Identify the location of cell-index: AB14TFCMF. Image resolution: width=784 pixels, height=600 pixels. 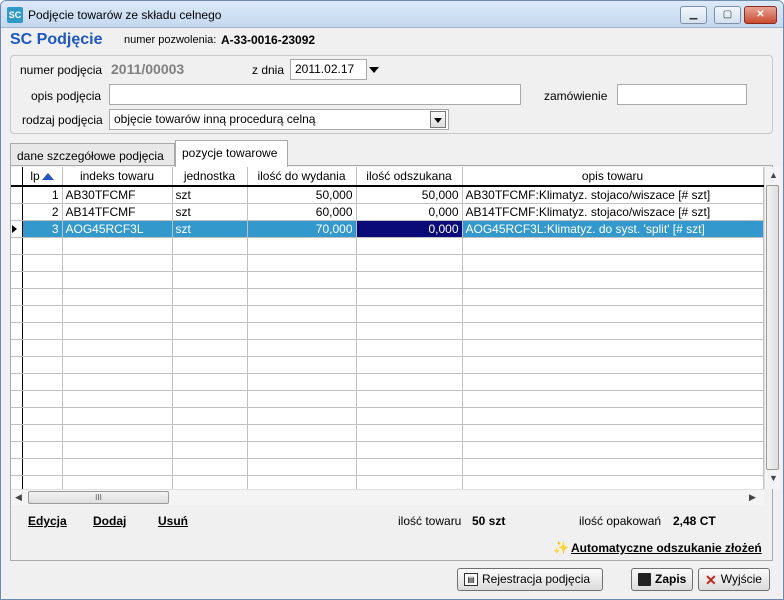
(117, 212).